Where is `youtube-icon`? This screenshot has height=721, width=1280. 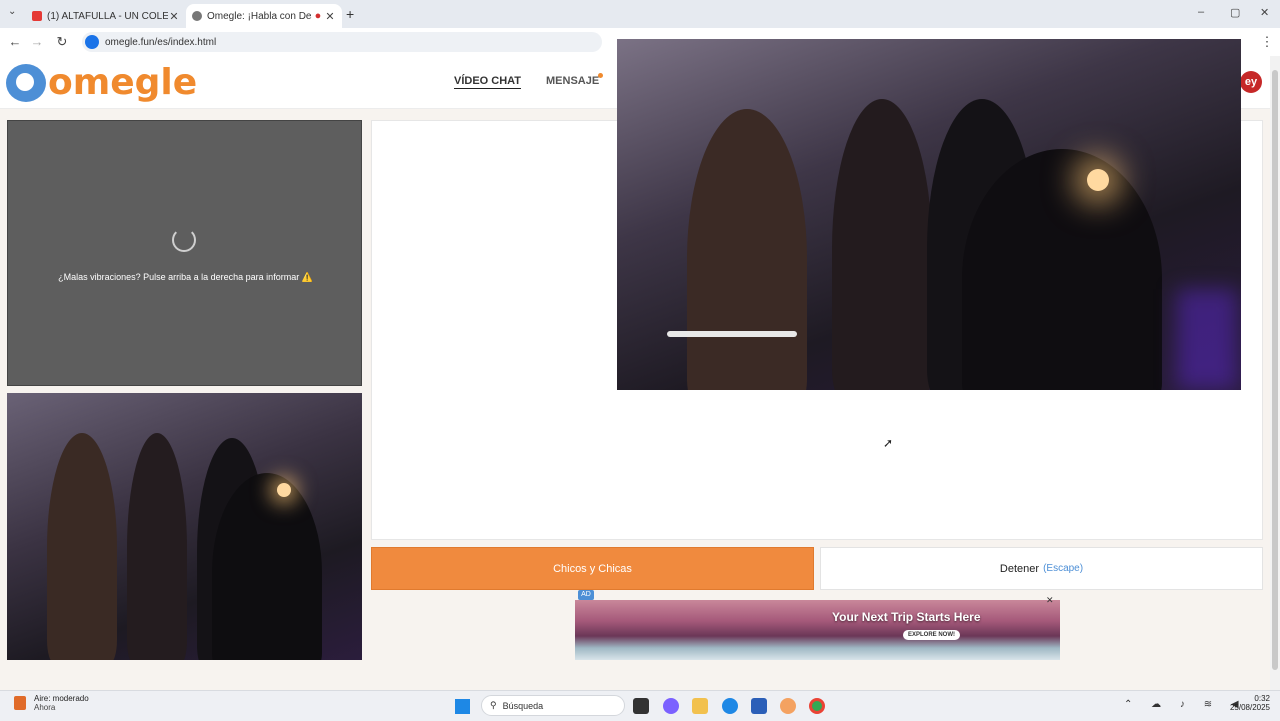 youtube-icon is located at coordinates (37, 16).